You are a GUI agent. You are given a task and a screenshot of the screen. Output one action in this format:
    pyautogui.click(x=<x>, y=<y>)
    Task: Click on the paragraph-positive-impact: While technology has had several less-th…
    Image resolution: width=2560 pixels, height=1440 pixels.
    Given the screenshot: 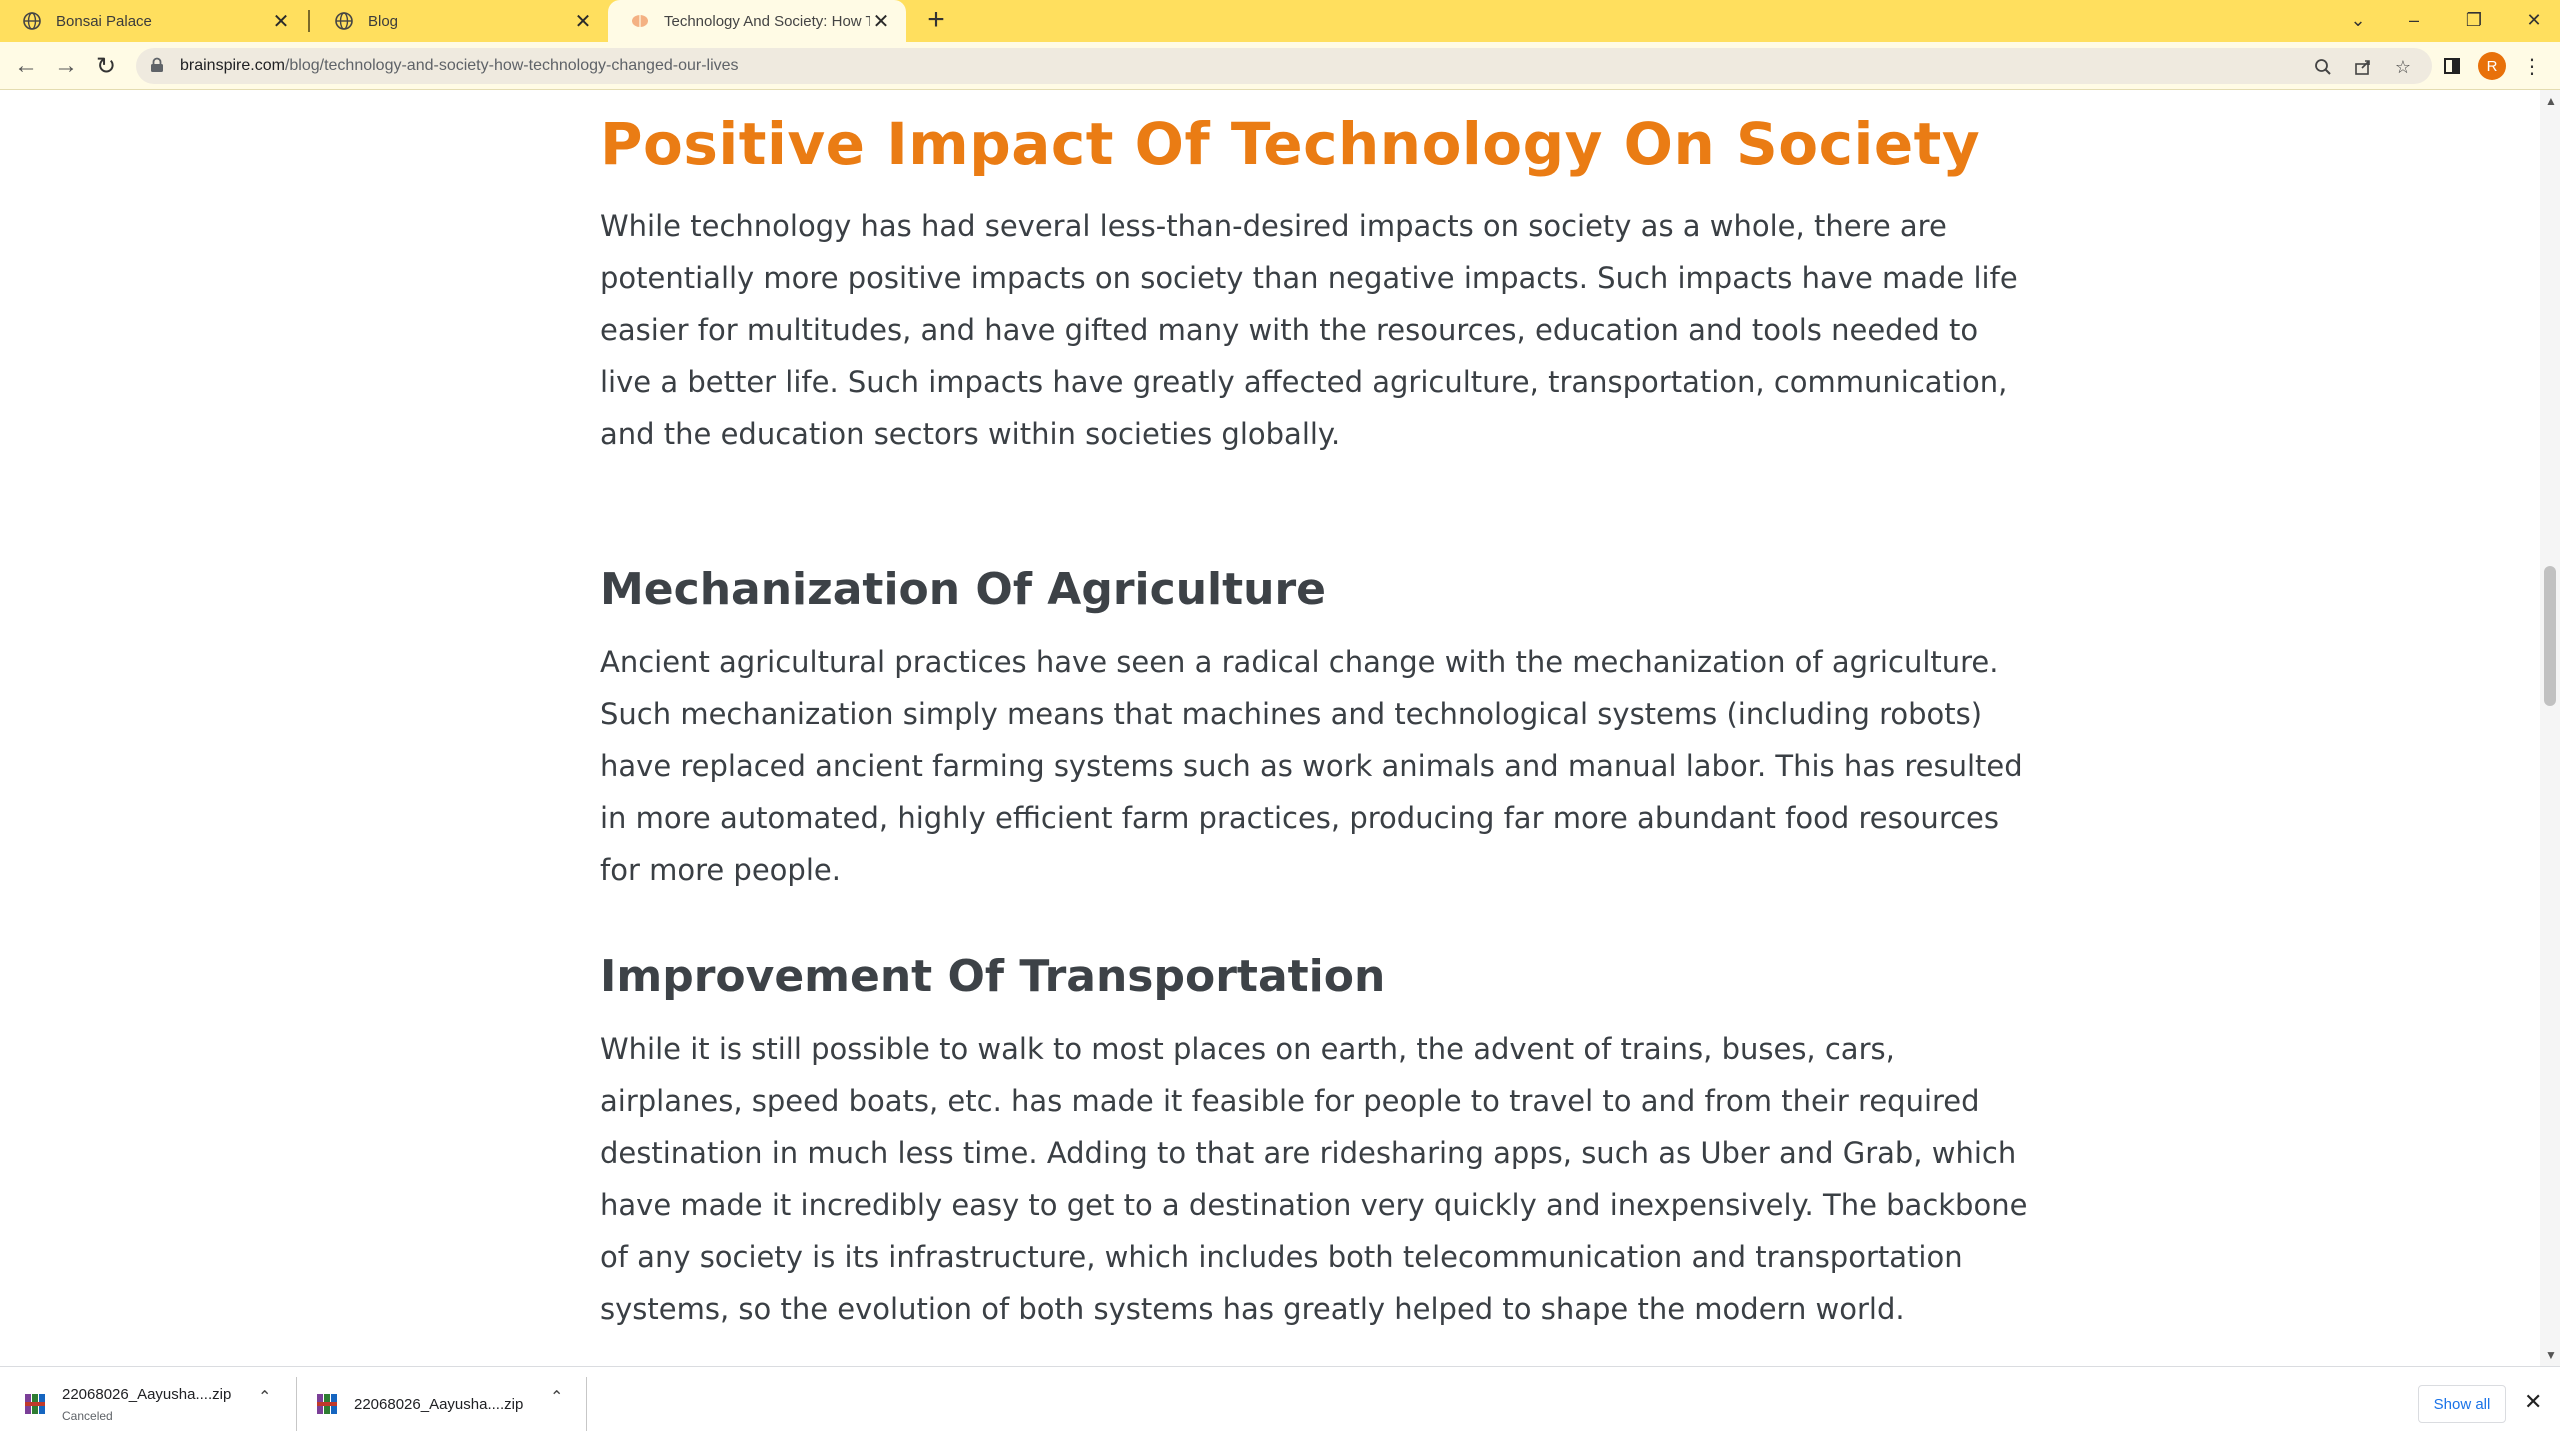 What is the action you would take?
    pyautogui.click(x=1309, y=330)
    